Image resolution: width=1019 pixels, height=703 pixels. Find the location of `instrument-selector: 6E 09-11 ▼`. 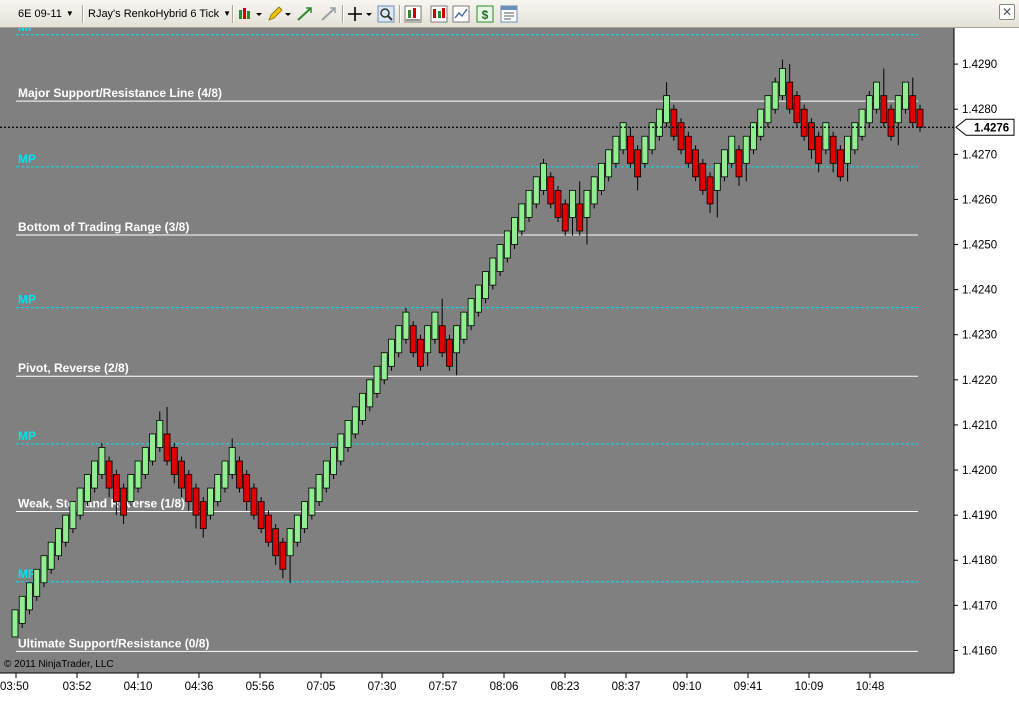

instrument-selector: 6E 09-11 ▼ is located at coordinates (46, 14).